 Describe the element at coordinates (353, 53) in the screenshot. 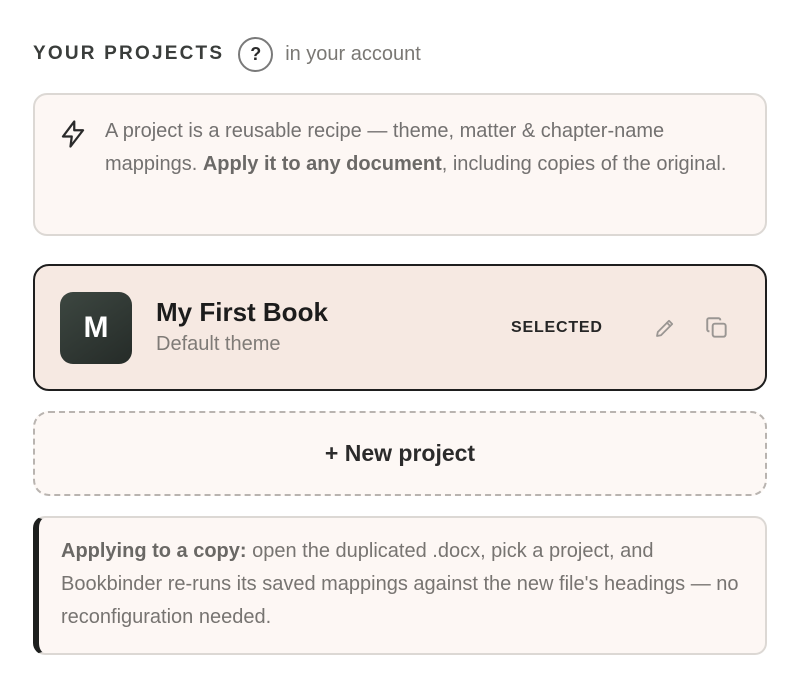

I see `section-subtitle: in your account` at that location.